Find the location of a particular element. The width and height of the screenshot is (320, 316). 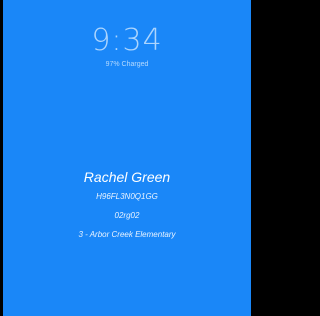

battery-status: 97% Charged is located at coordinates (127, 64).